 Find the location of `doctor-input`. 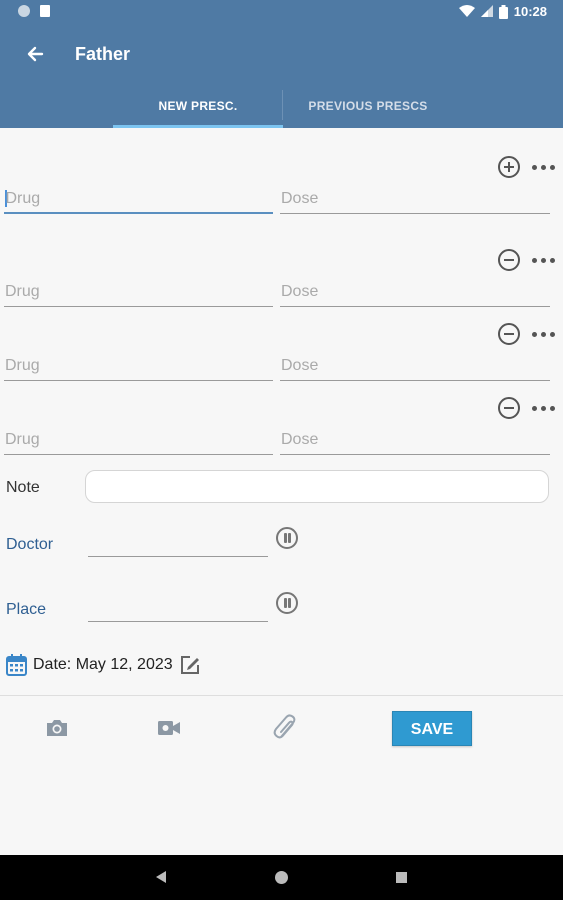

doctor-input is located at coordinates (178, 544).